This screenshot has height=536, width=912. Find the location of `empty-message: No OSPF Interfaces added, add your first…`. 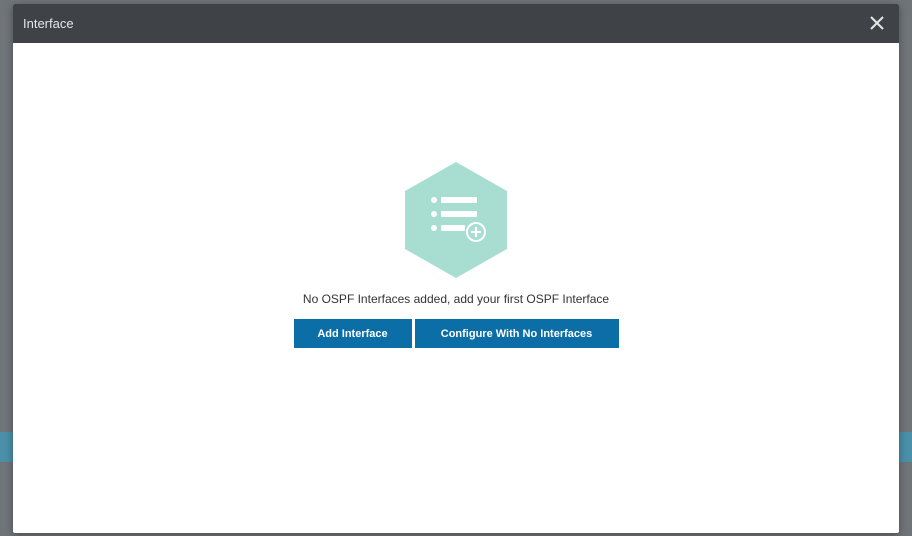

empty-message: No OSPF Interfaces added, add your first… is located at coordinates (456, 299).